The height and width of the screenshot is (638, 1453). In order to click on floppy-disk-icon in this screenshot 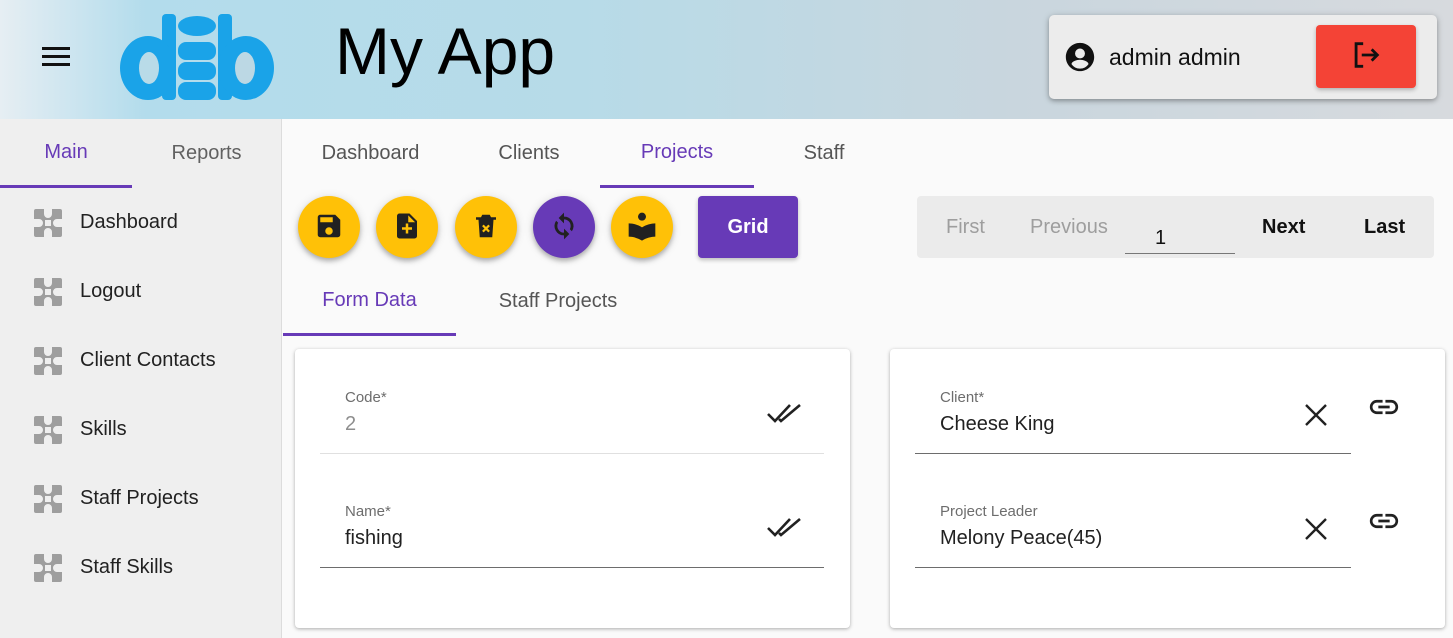, I will do `click(329, 227)`.